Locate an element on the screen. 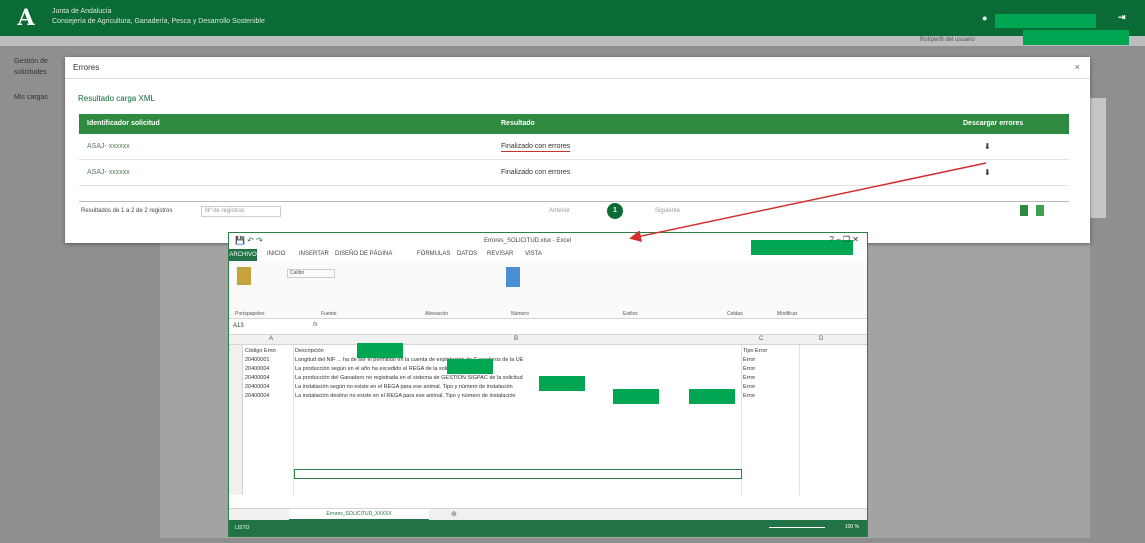 This screenshot has height=543, width=1145. format-table-icon is located at coordinates (513, 277).